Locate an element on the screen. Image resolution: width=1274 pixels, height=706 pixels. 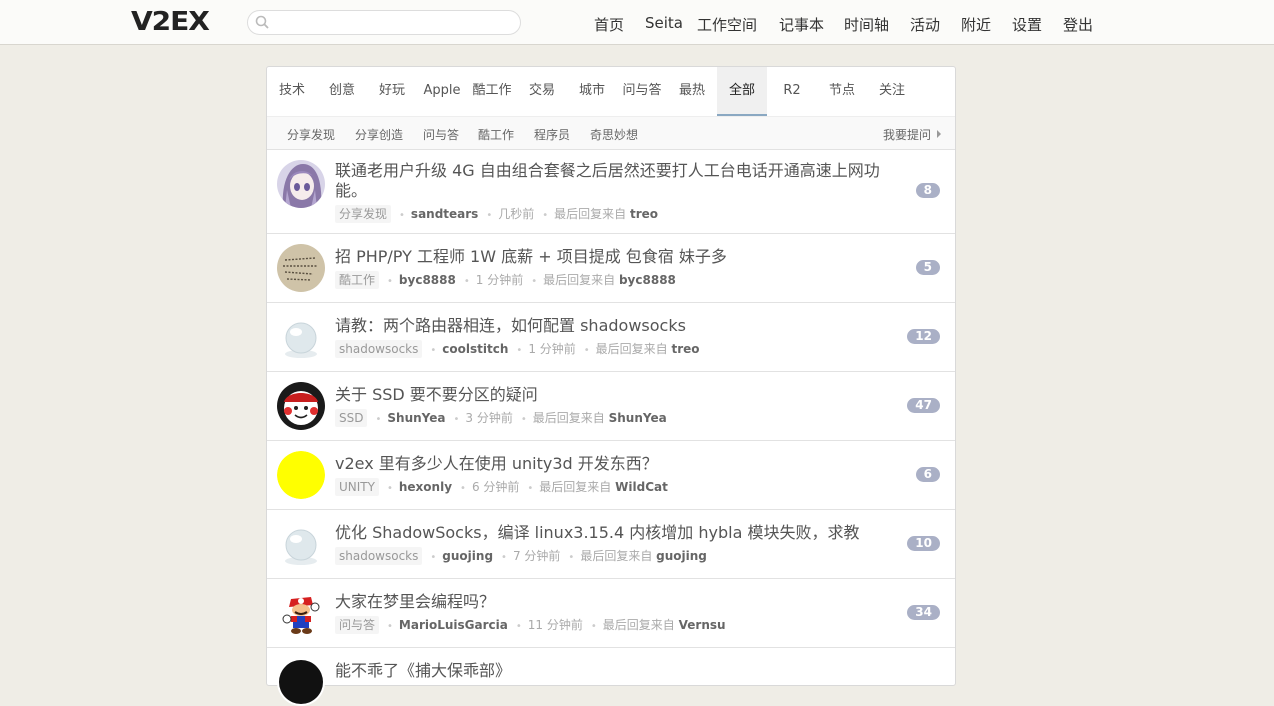
topic-time: 7 分钟前 is located at coordinates (536, 556).